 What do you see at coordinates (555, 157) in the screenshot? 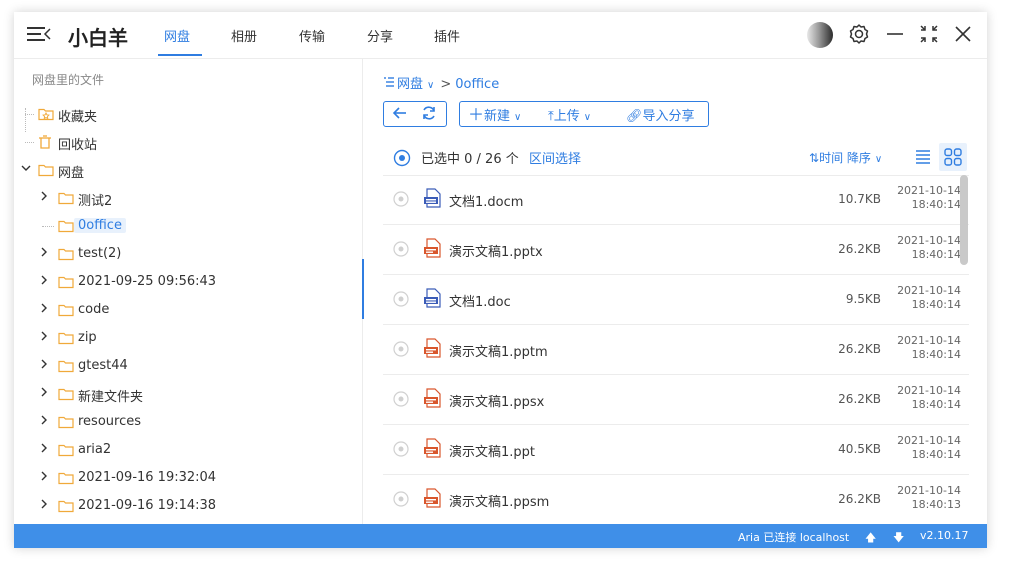
I see `range-select-link: 区间选择` at bounding box center [555, 157].